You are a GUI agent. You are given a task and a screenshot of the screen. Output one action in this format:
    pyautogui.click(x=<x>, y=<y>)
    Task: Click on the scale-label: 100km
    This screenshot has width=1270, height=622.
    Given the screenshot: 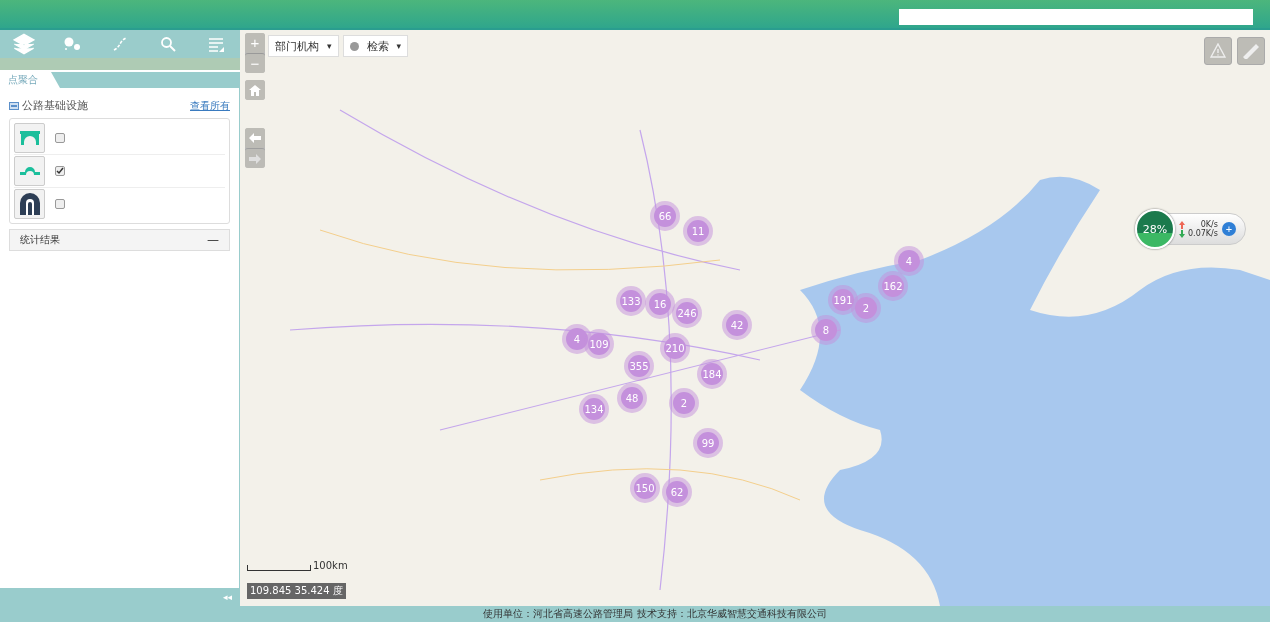 What is the action you would take?
    pyautogui.click(x=330, y=565)
    